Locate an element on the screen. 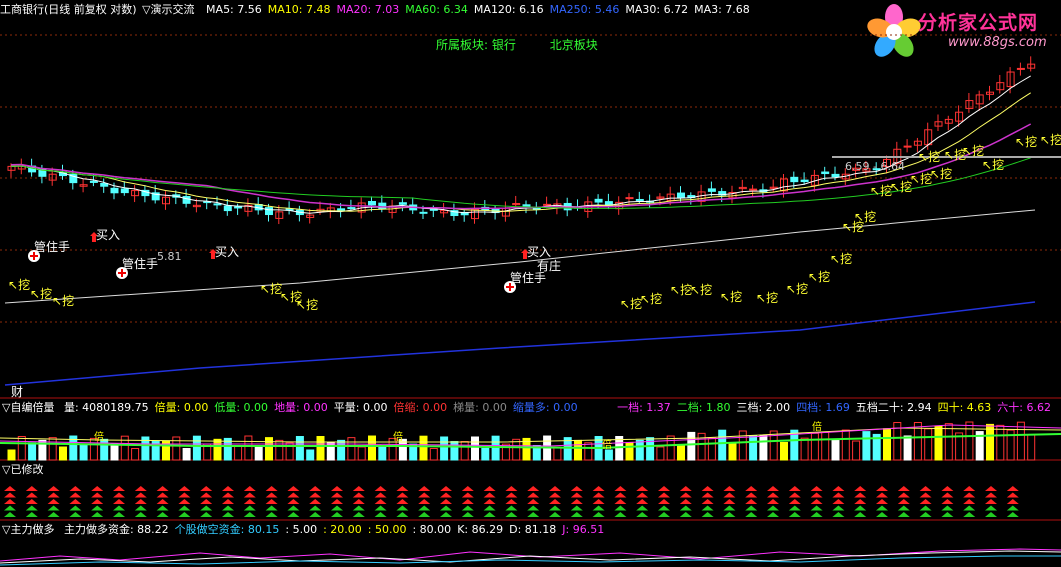 Image resolution: width=1061 pixels, height=567 pixels. modified-panel-name: ▽已修改 is located at coordinates (22, 469).